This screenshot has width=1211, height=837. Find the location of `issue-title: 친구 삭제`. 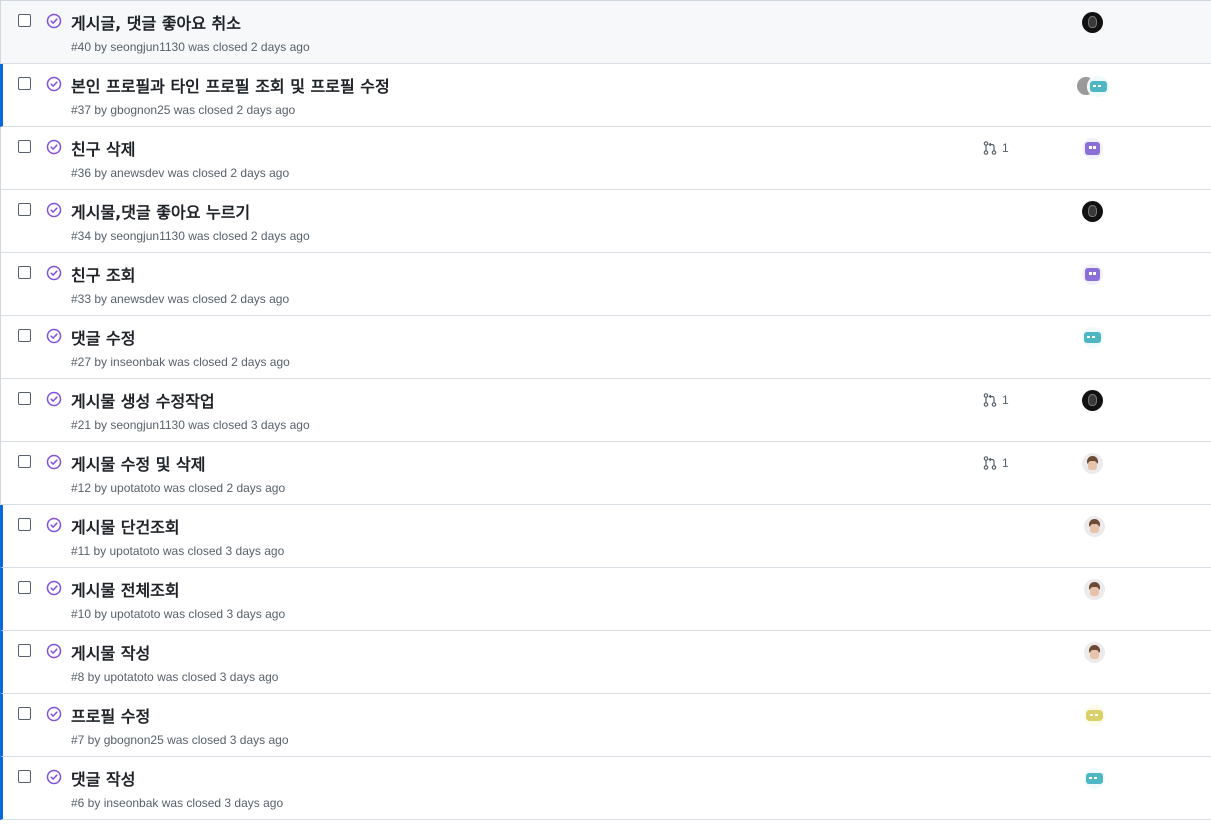

issue-title: 친구 삭제 is located at coordinates (103, 148).